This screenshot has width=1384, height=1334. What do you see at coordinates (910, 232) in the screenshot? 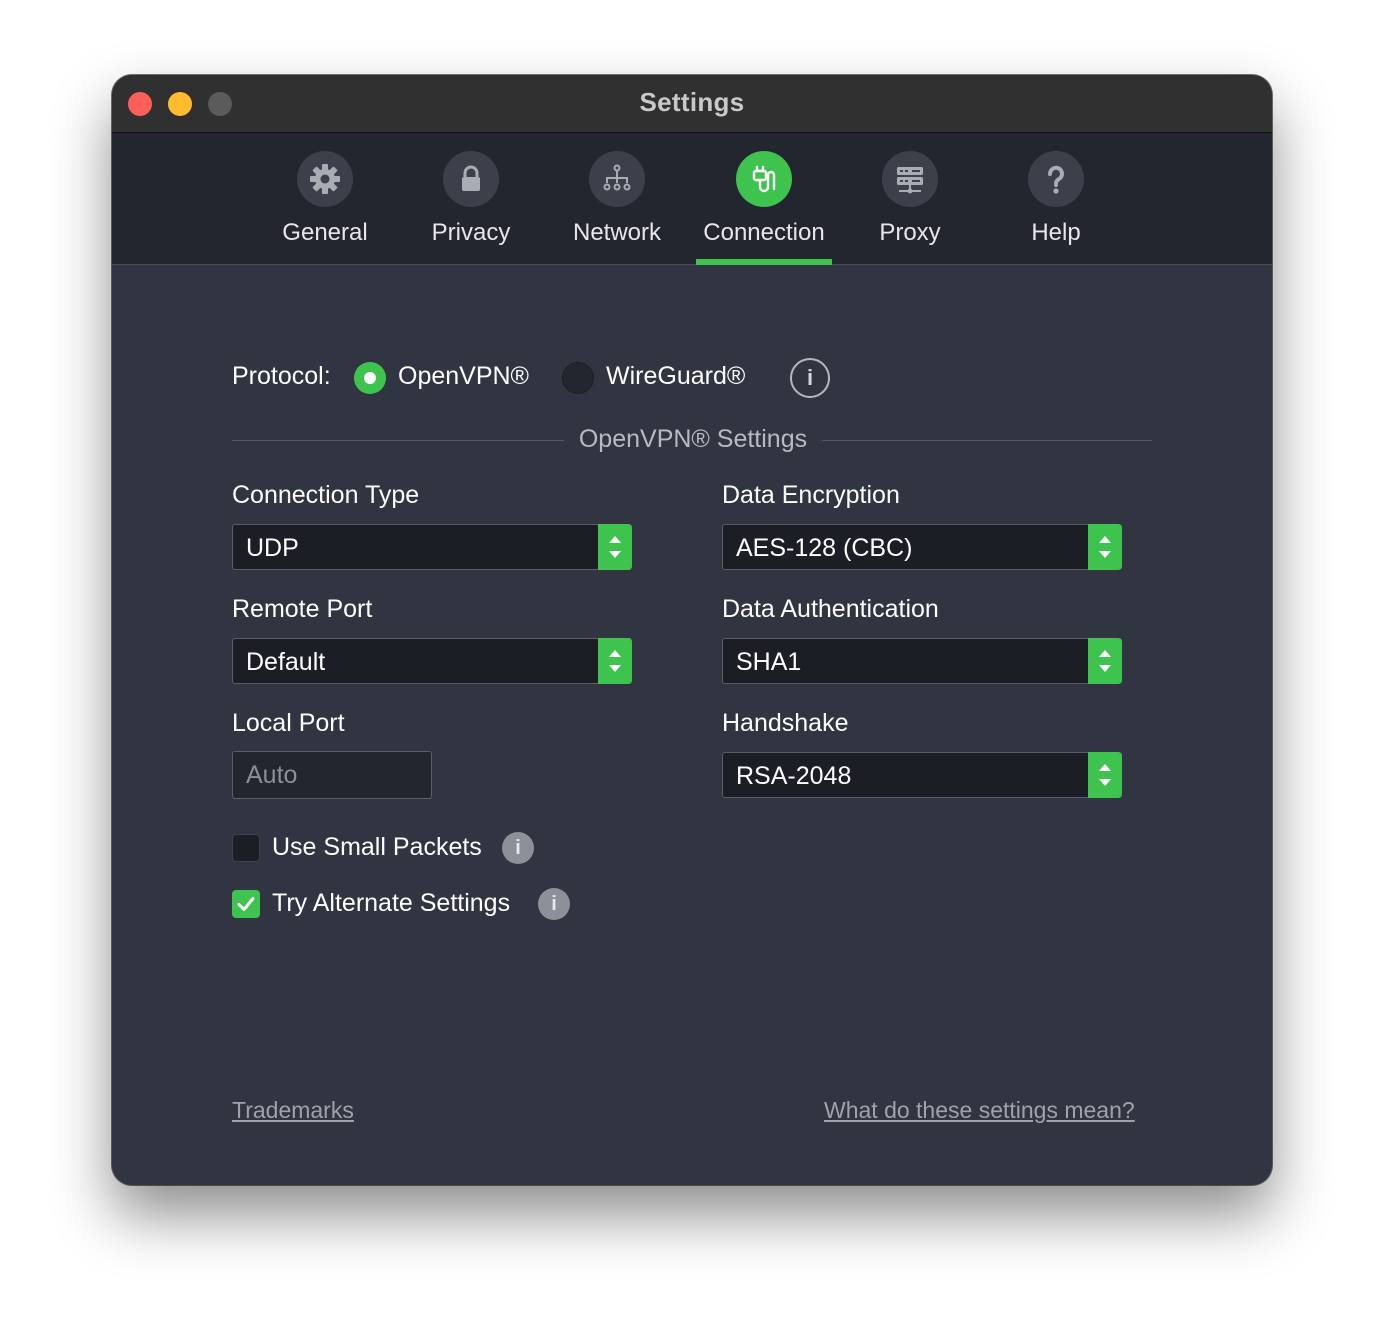
I see `tab-proxy-label: Proxy` at bounding box center [910, 232].